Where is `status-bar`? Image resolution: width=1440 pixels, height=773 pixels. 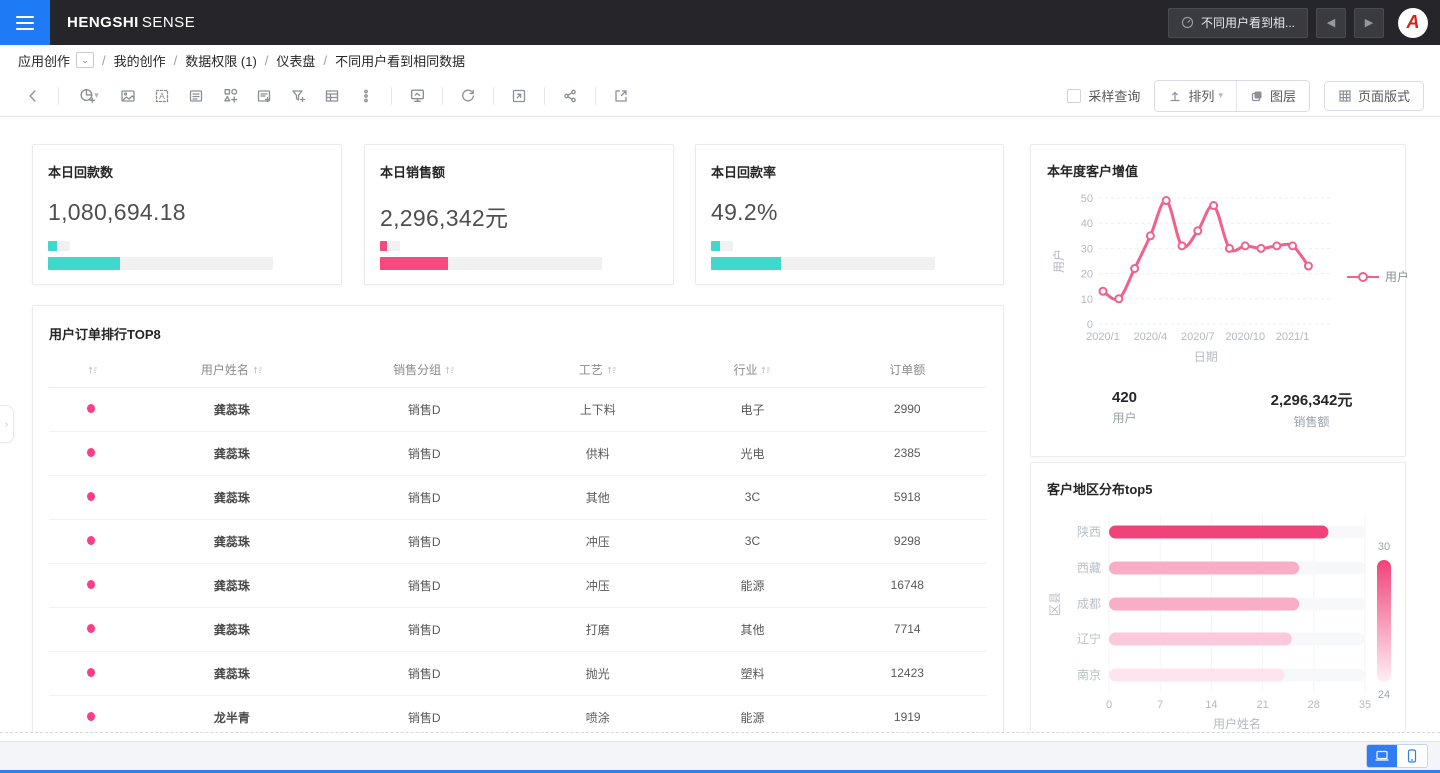
status-bar is located at coordinates (720, 755).